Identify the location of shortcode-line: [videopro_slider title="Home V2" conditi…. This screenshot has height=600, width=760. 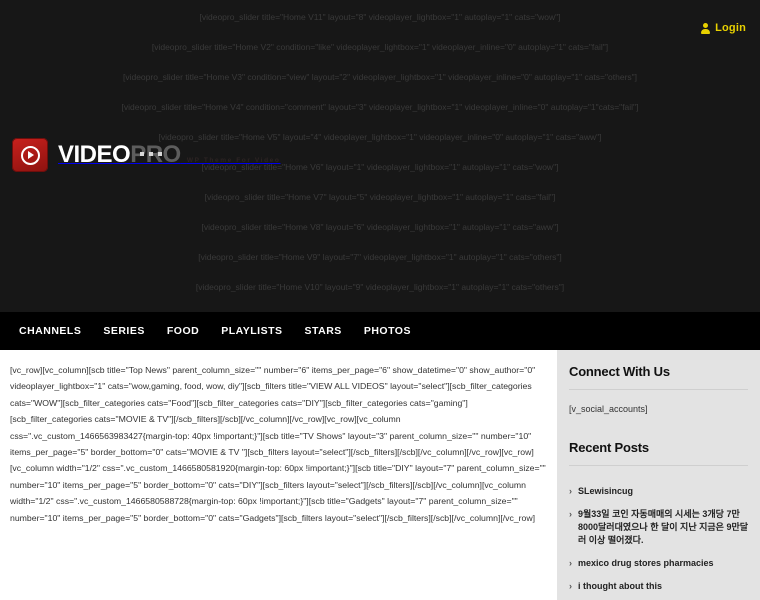
(380, 47).